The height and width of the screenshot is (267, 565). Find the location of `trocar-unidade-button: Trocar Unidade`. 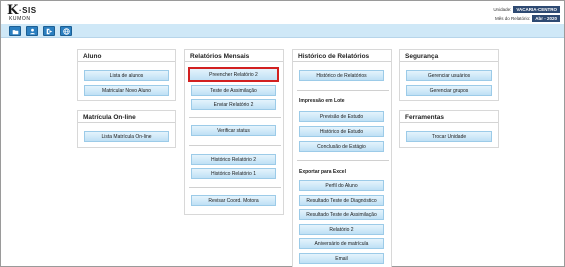

trocar-unidade-button: Trocar Unidade is located at coordinates (449, 136).